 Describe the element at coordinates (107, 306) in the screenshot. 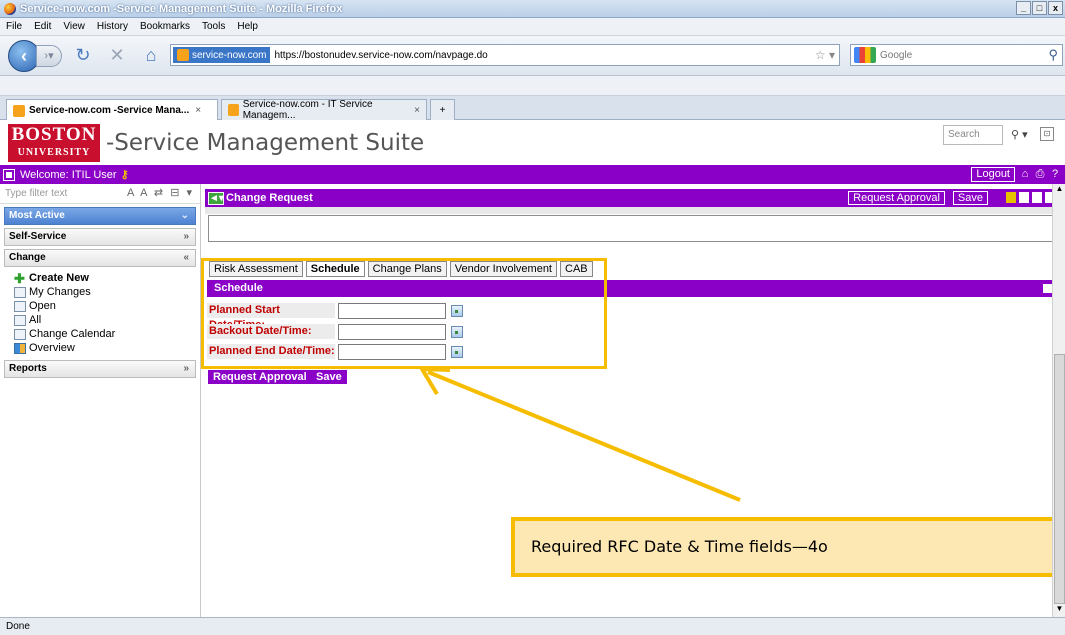

I see `nav-open: Open` at that location.